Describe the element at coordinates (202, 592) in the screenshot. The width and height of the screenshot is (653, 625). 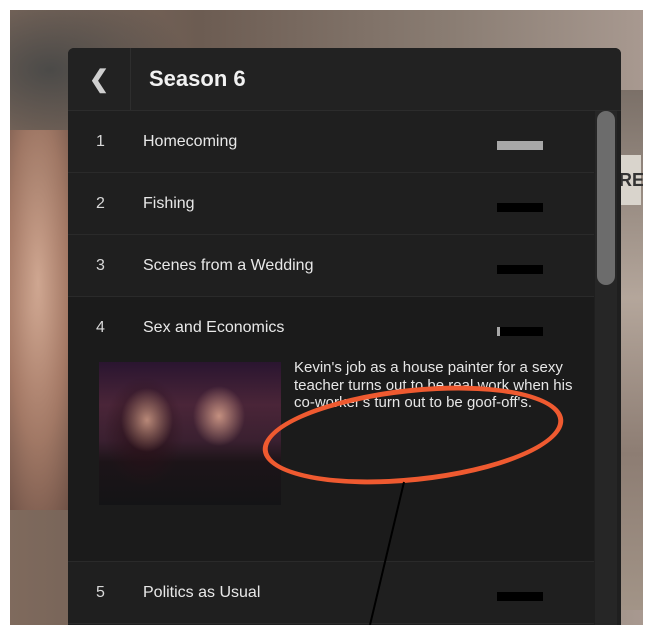
I see `episode-title: Politics as Usual` at that location.